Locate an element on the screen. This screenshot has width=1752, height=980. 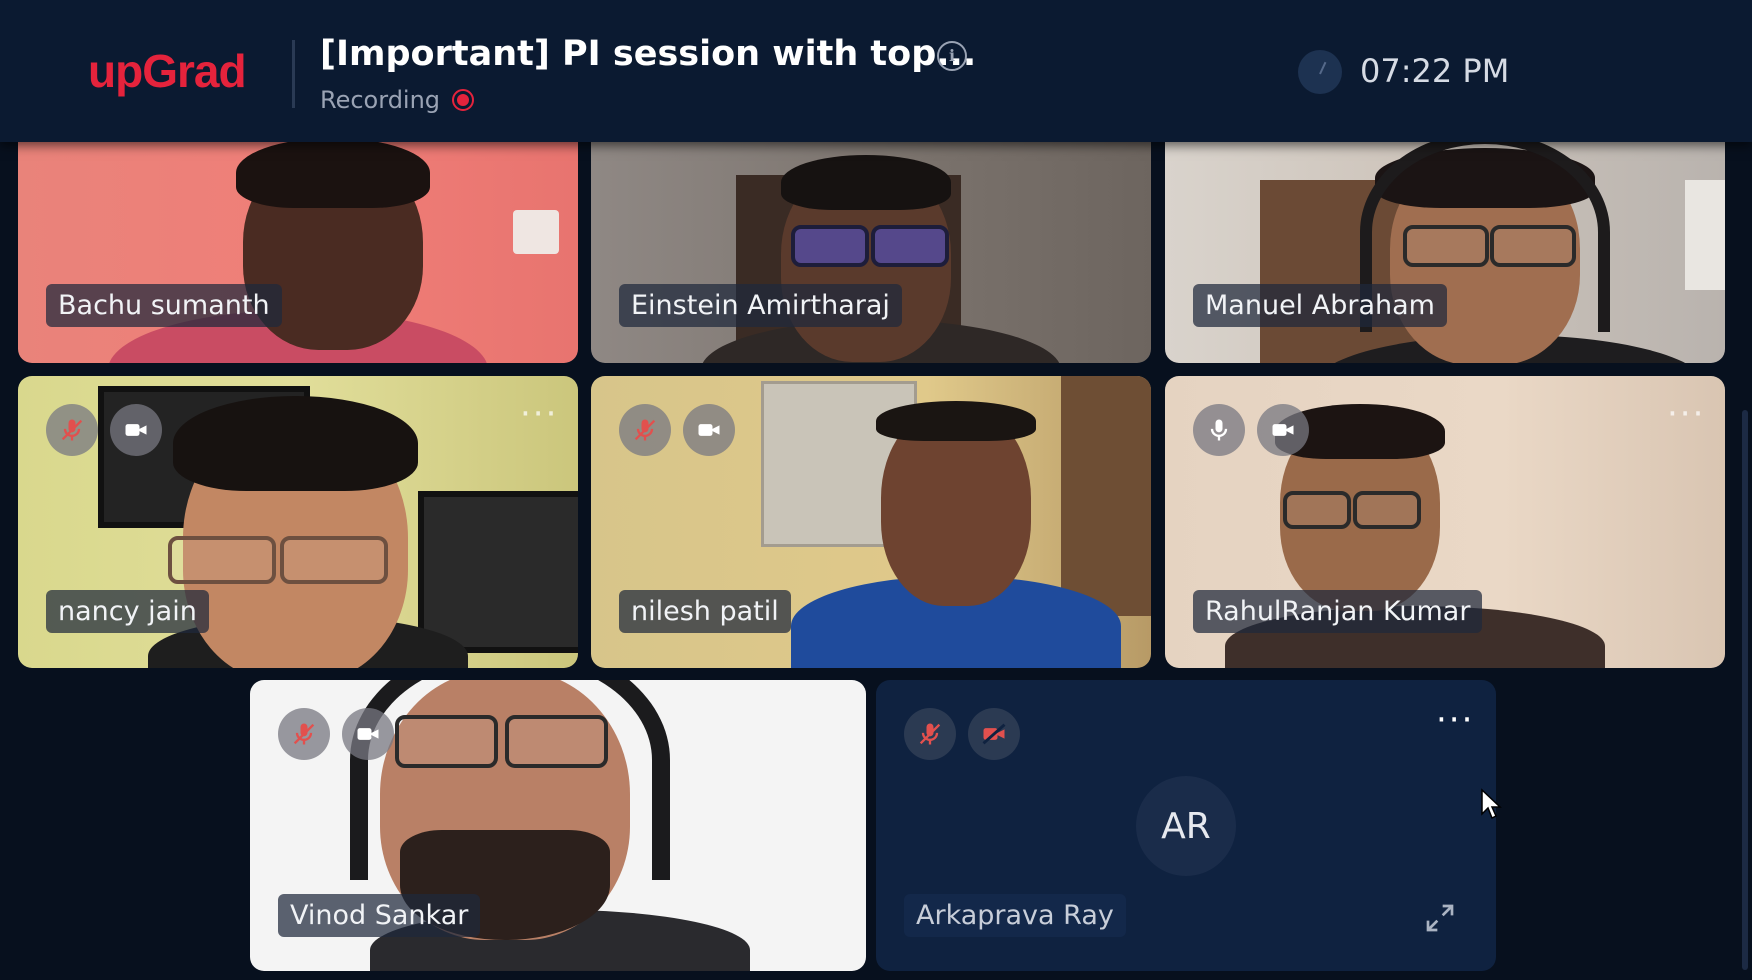
participant-name: Manuel Abraham is located at coordinates (1320, 305).